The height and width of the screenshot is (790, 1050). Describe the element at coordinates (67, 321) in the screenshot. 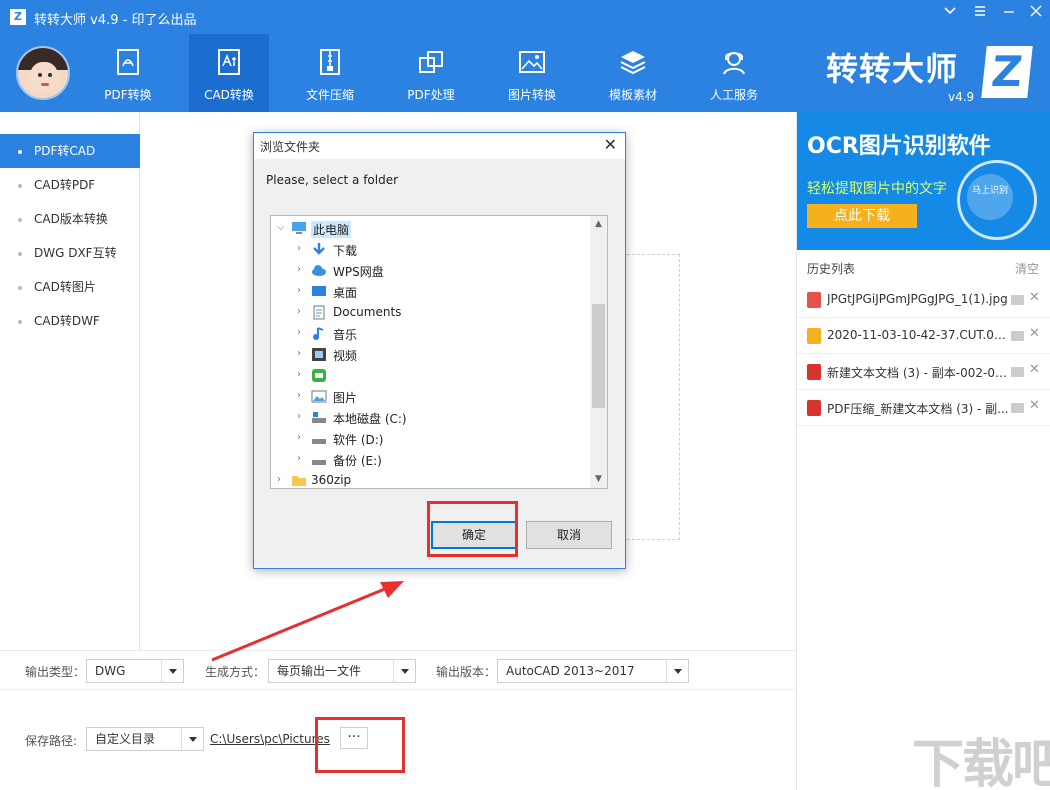

I see `sidebar-item-label: CAD转DWF` at that location.